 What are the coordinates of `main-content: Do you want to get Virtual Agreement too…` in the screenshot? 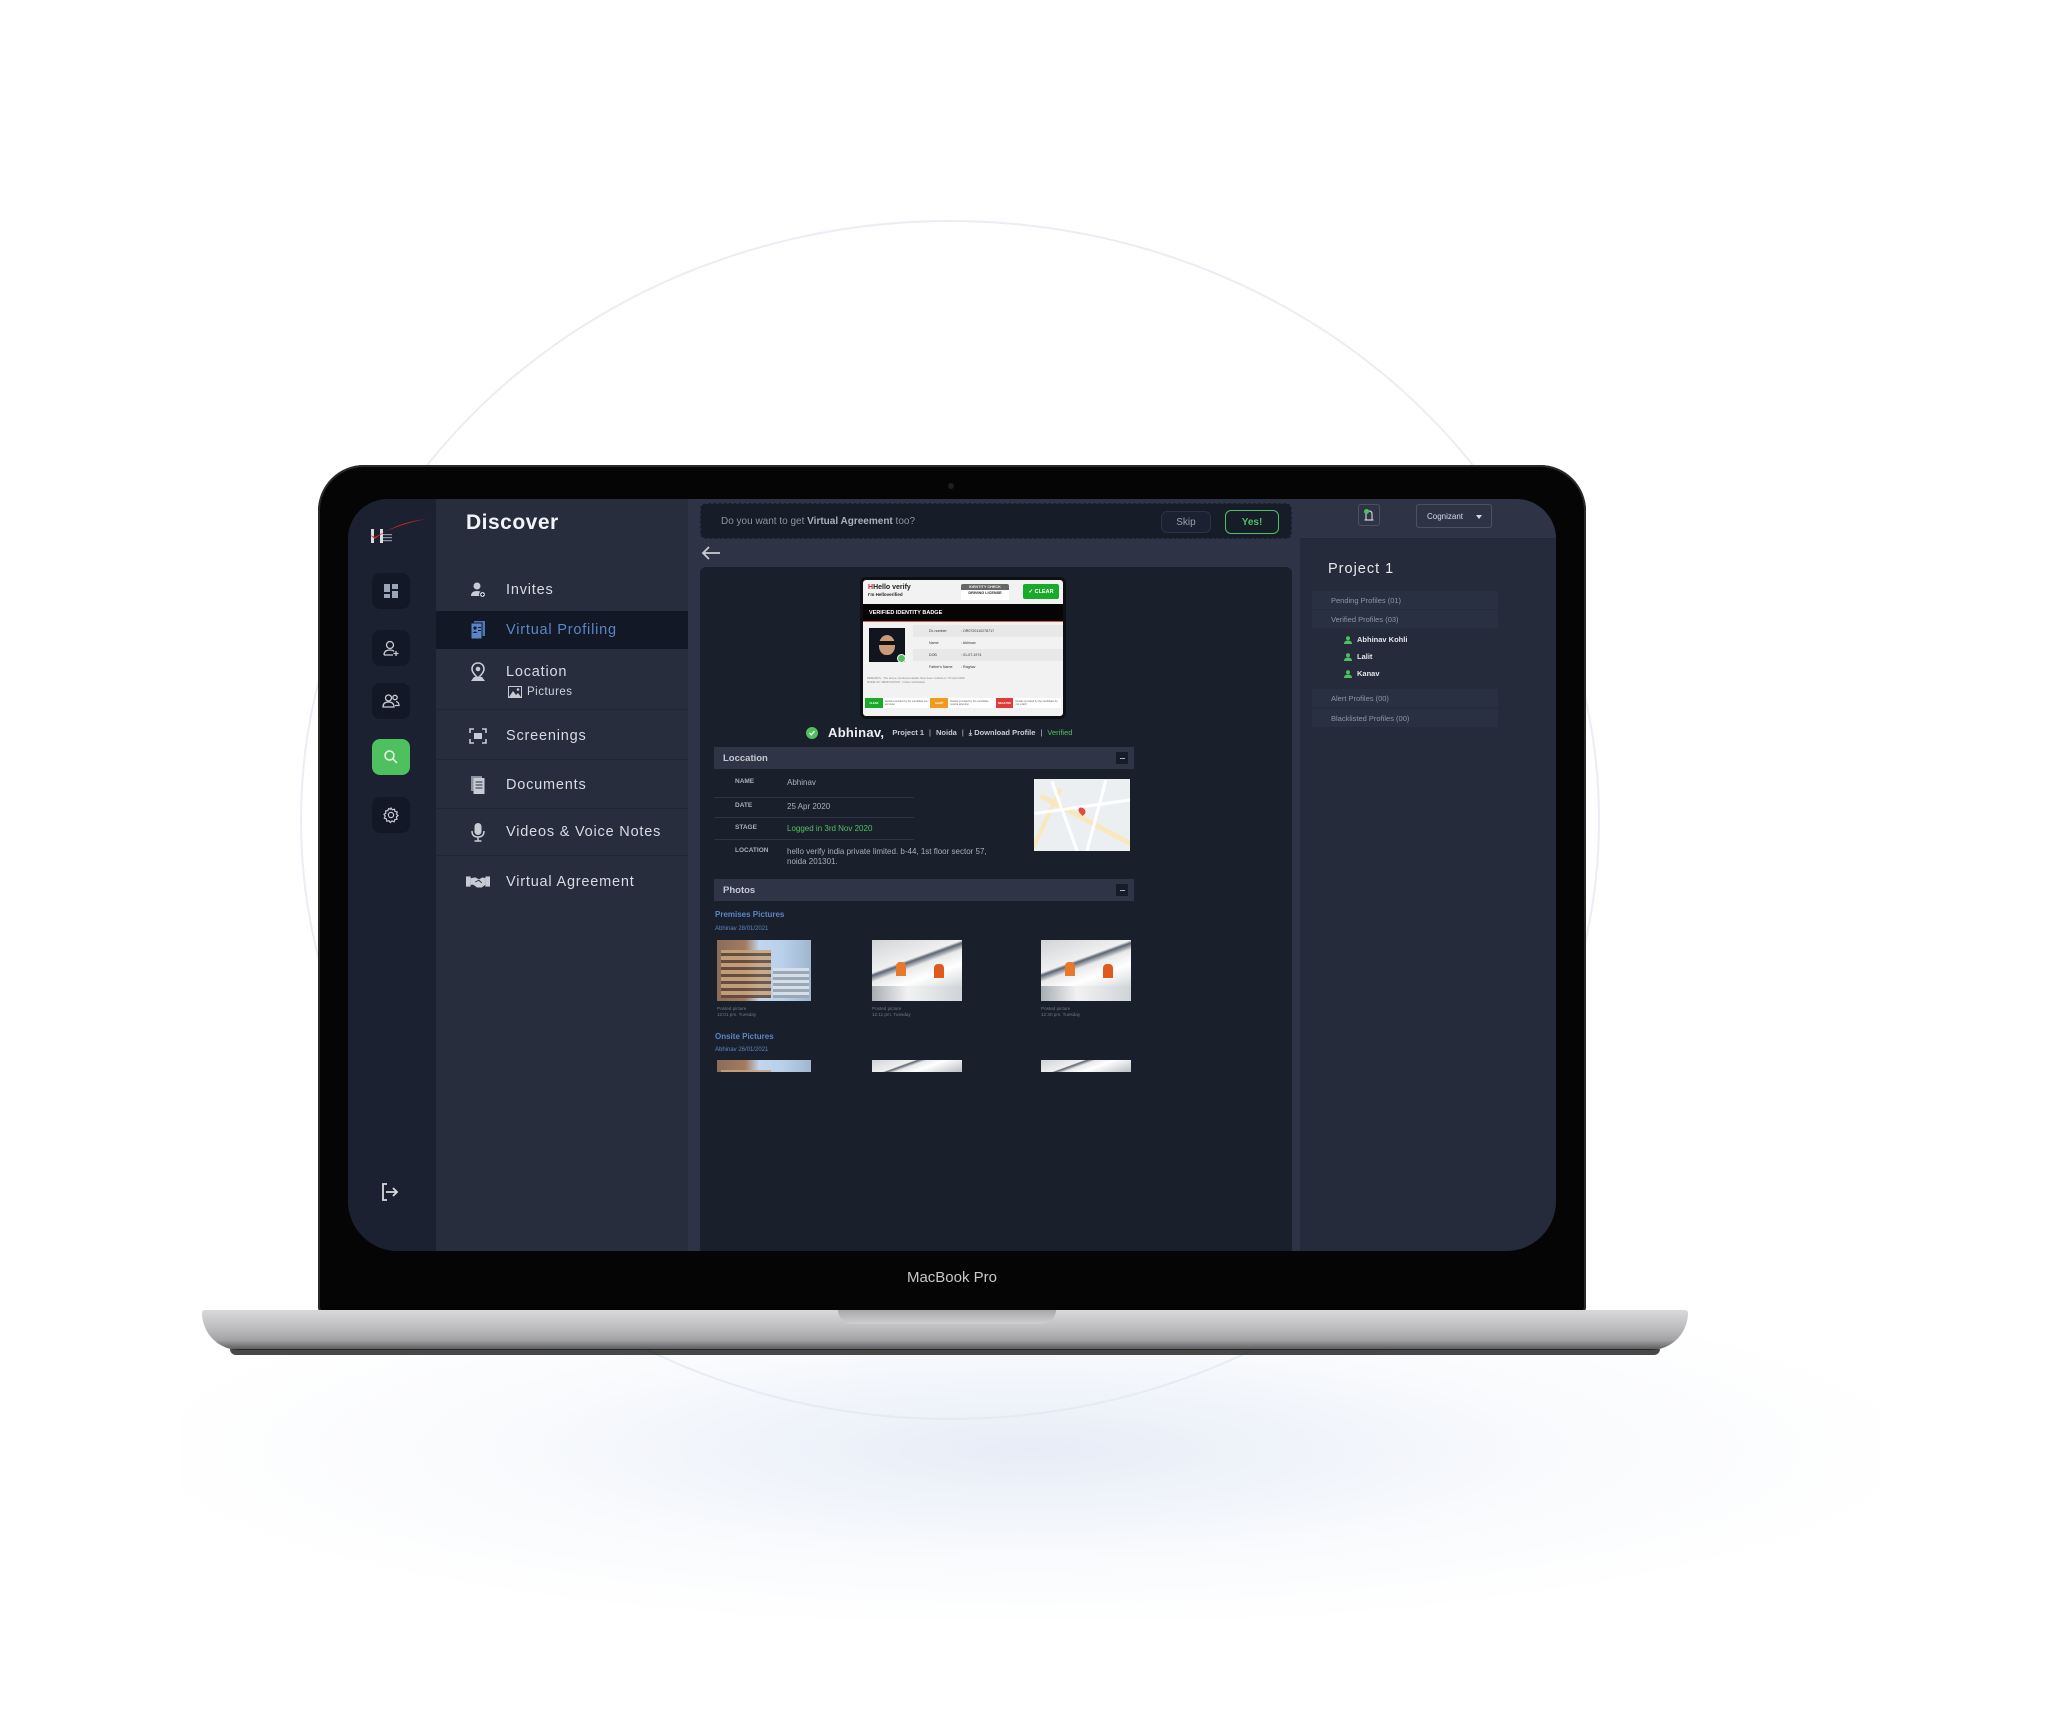 It's located at (994, 875).